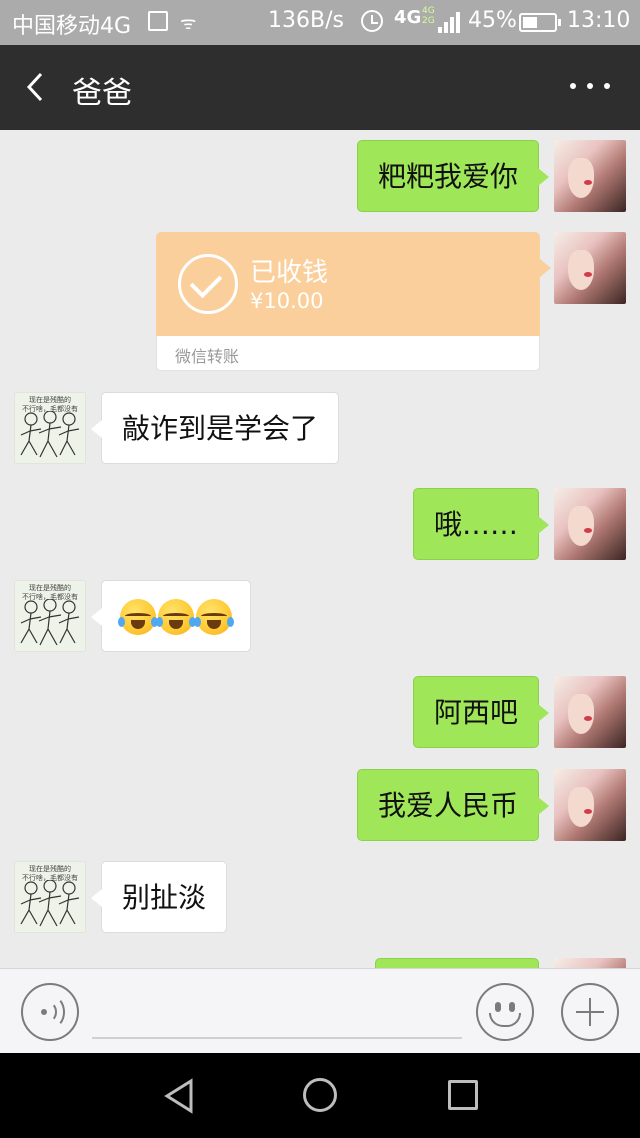 This screenshot has height=1138, width=640. I want to click on nav-recents-icon, so click(463, 1095).